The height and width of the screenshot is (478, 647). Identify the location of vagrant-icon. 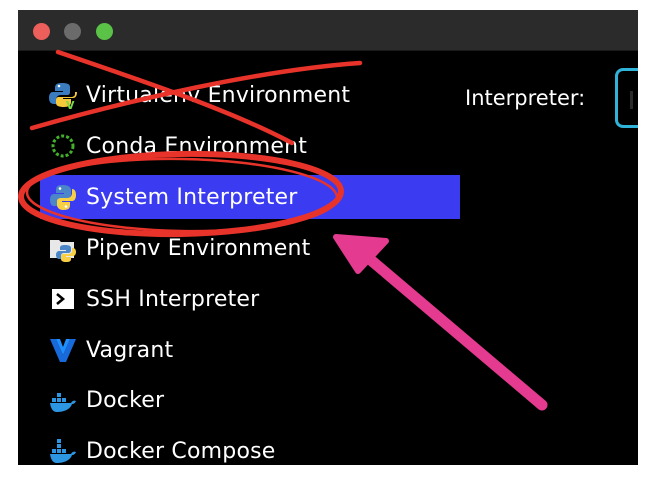
(63, 350).